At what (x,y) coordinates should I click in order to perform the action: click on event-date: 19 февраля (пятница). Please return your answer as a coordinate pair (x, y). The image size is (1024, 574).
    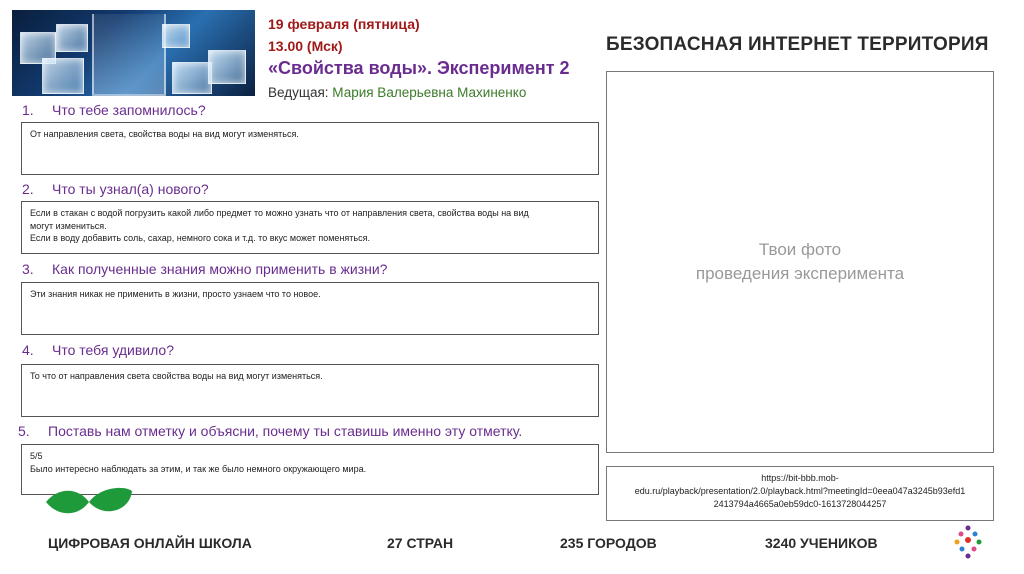
    Looking at the image, I should click on (344, 24).